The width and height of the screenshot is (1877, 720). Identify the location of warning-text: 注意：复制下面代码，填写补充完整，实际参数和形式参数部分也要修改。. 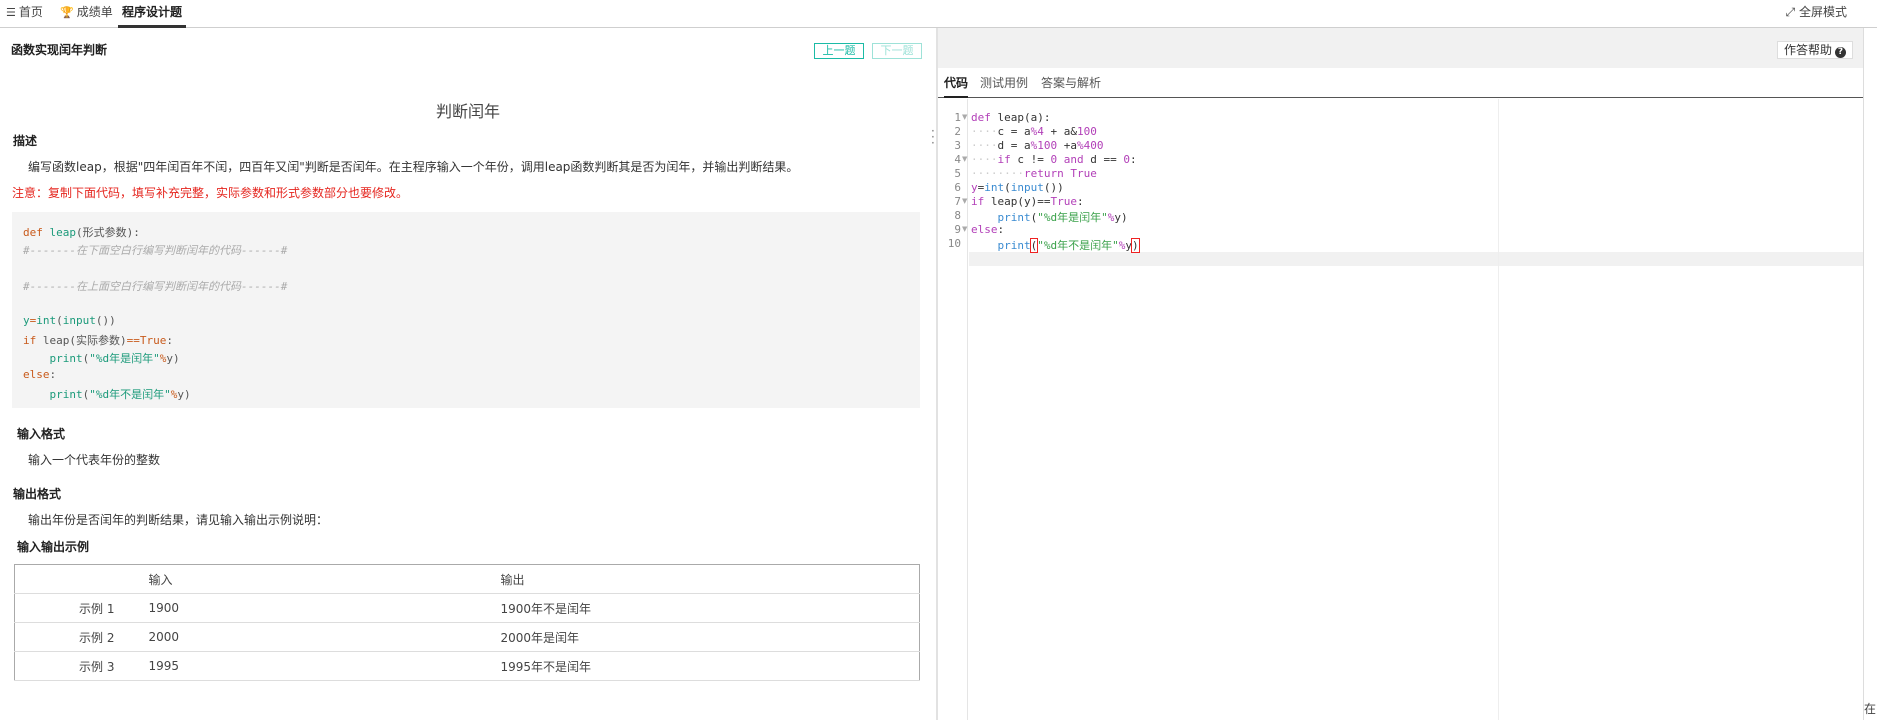
(210, 193).